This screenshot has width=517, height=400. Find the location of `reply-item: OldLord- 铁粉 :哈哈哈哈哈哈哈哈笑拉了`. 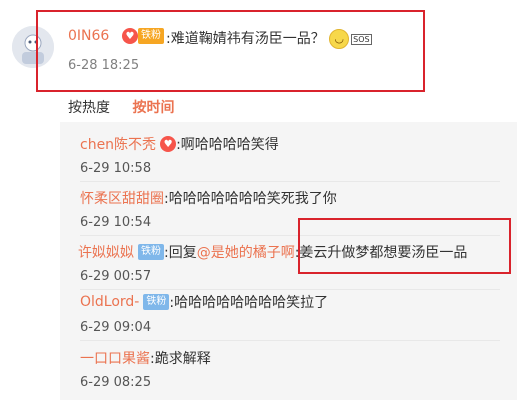

reply-item: OldLord- 铁粉 :哈哈哈哈哈哈哈哈笑拉了 is located at coordinates (204, 302).